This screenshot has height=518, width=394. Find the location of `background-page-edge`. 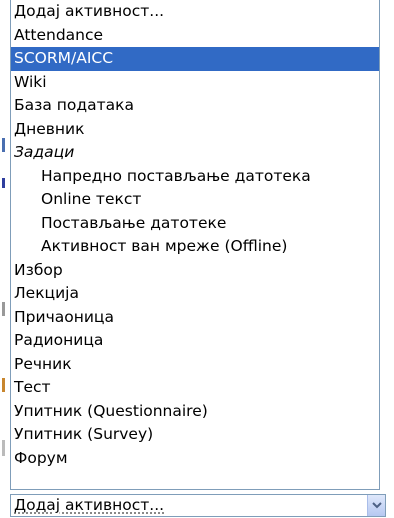

background-page-edge is located at coordinates (5, 259).